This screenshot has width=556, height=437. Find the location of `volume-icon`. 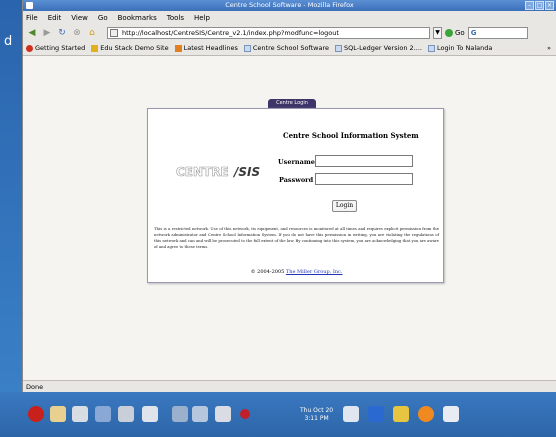

volume-icon is located at coordinates (351, 414).